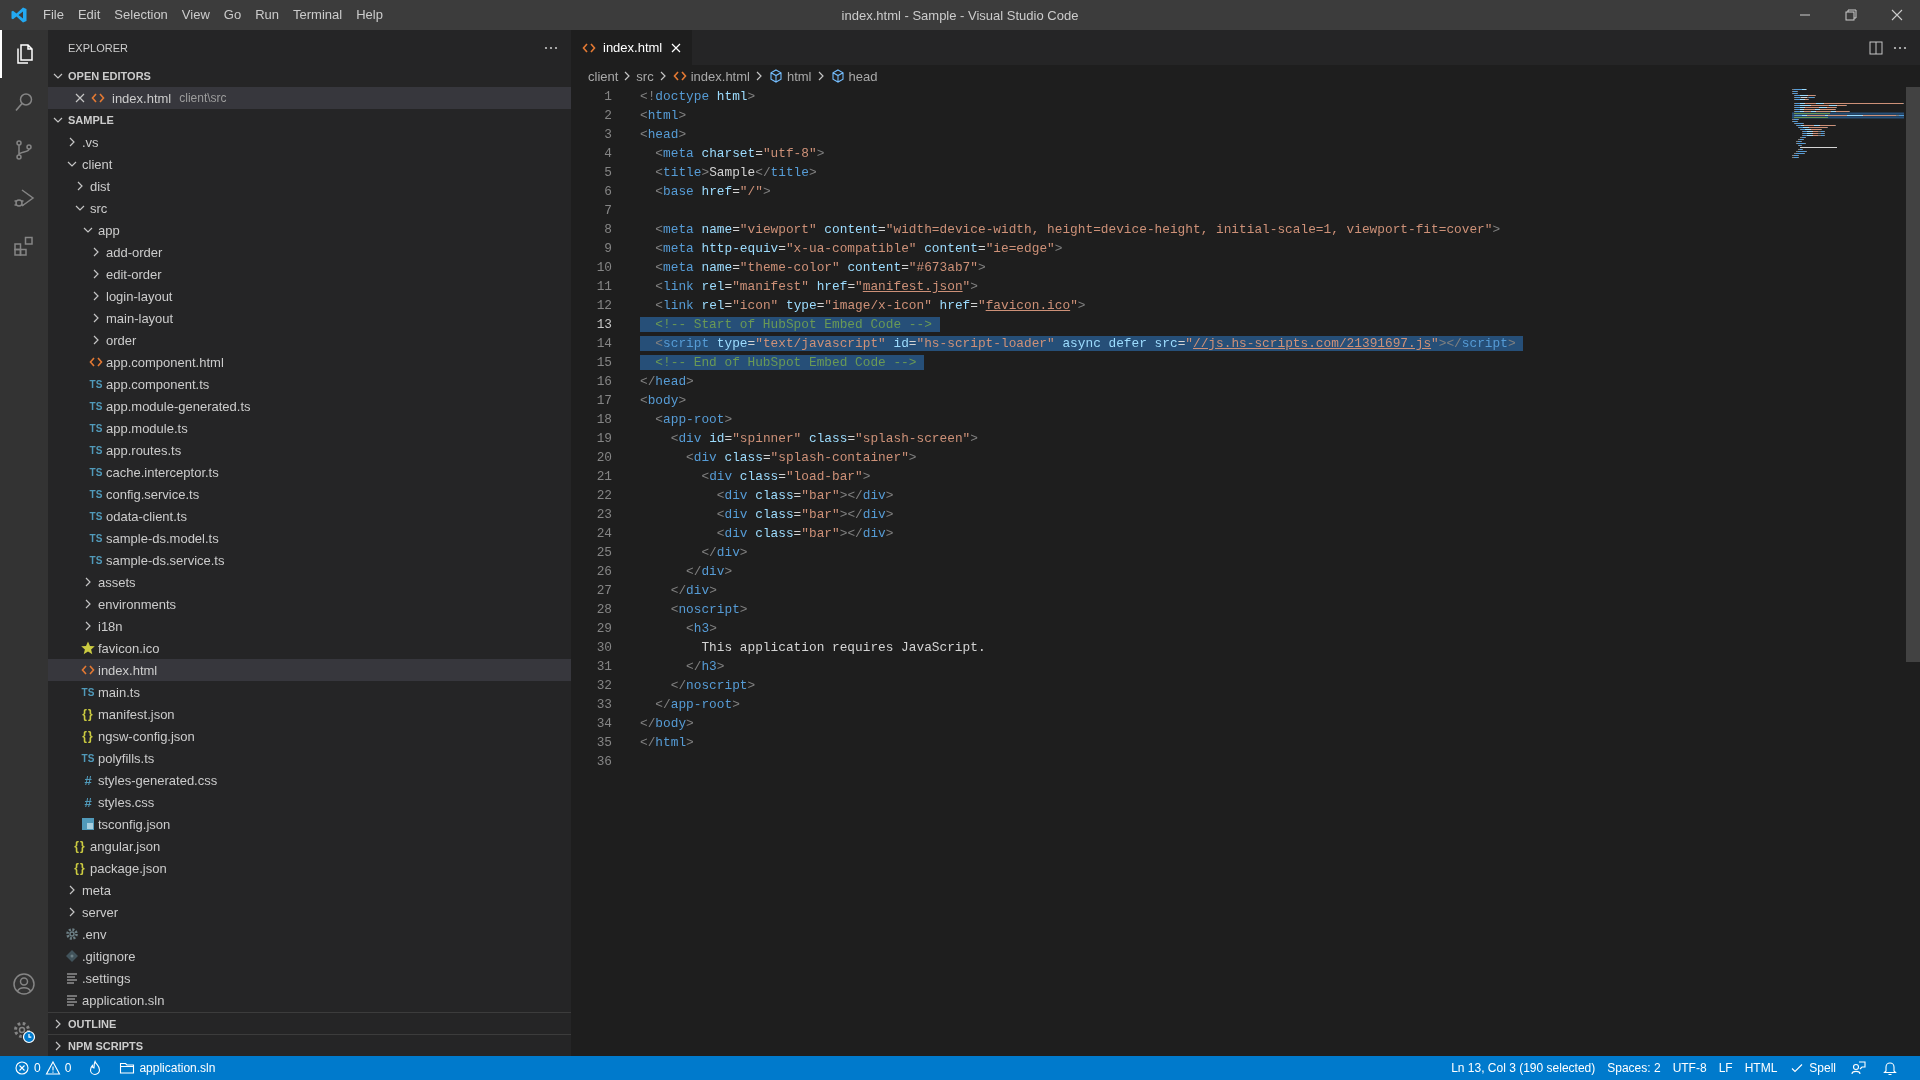 The height and width of the screenshot is (1080, 1920). I want to click on code-line: <meta charset="utf-8">, so click(739, 153).